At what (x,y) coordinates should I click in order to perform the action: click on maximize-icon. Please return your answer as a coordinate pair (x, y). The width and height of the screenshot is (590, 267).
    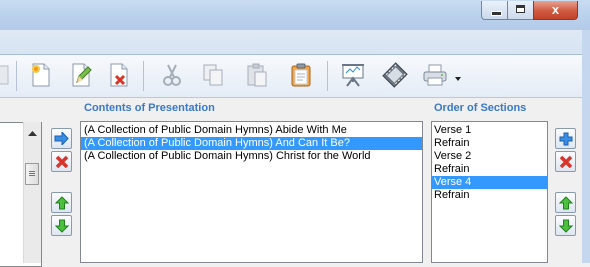
    Looking at the image, I should click on (520, 9).